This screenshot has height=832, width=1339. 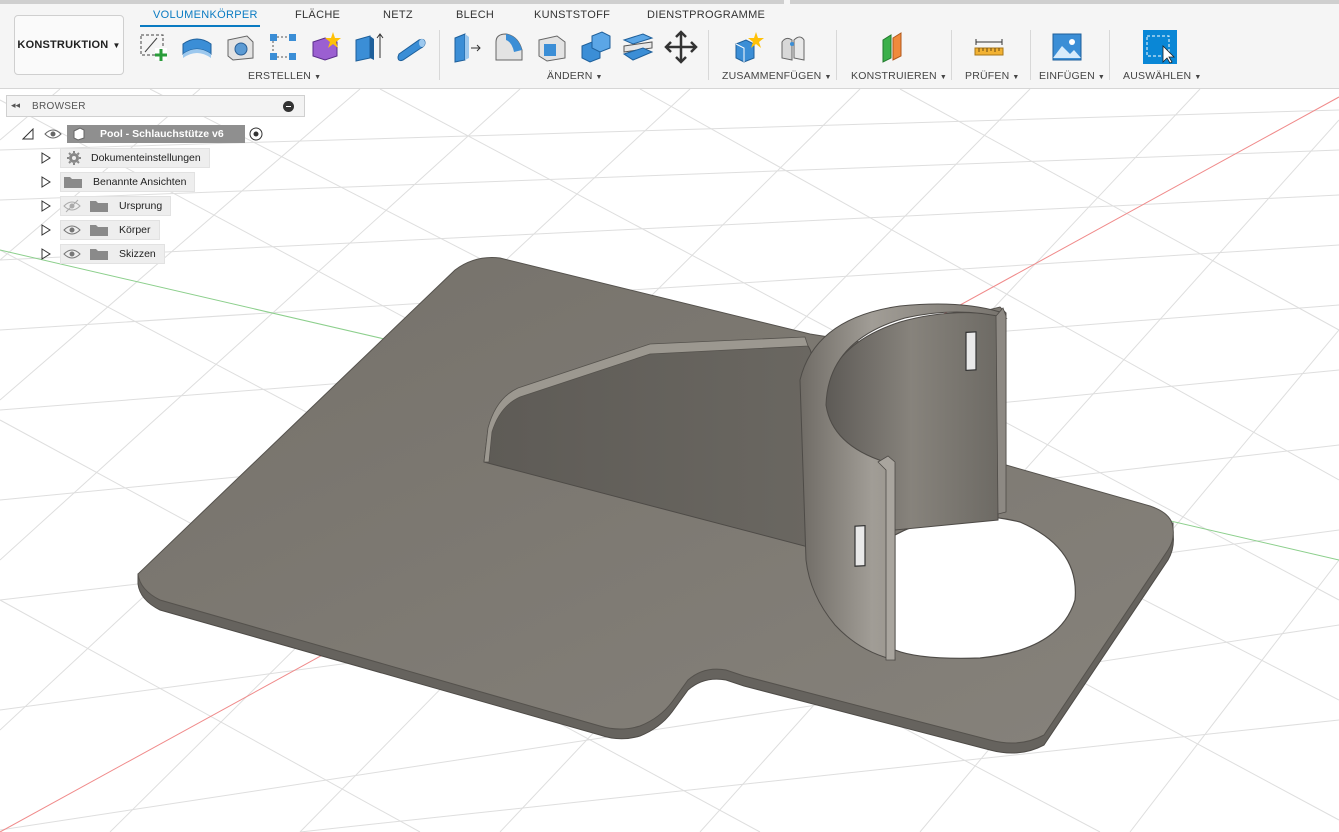 I want to click on workspace-selector-button: KONSTRUKTION ▼, so click(x=69, y=45).